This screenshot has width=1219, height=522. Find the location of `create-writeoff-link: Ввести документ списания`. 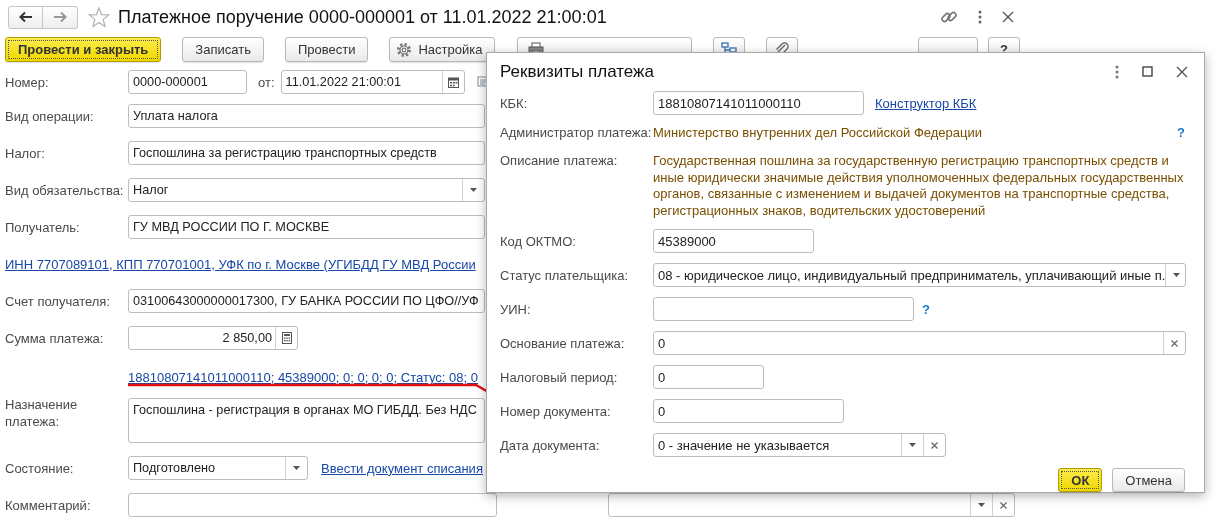

create-writeoff-link: Ввести документ списания is located at coordinates (402, 468).